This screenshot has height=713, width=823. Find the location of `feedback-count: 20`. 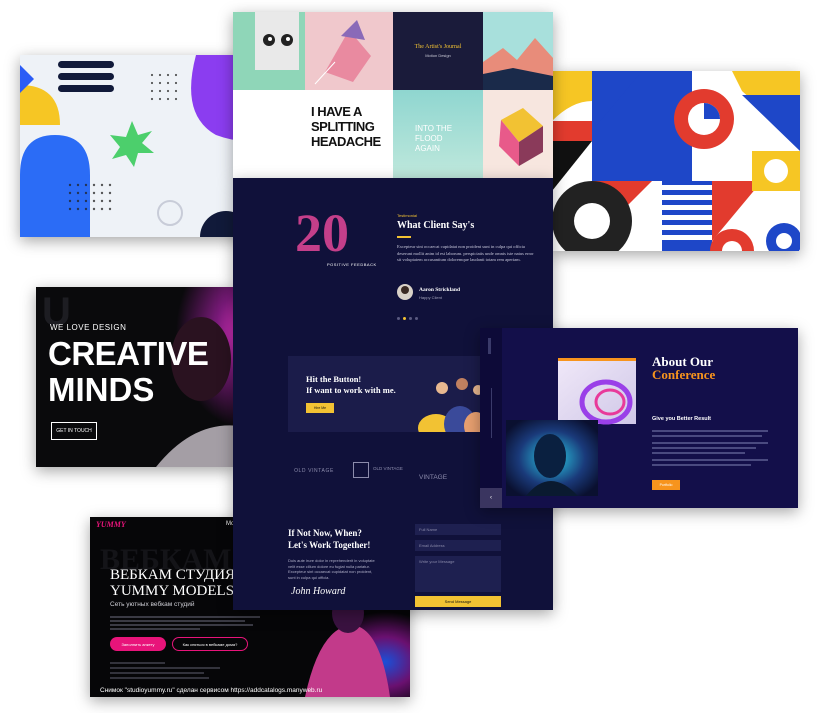

feedback-count: 20 is located at coordinates (322, 233).